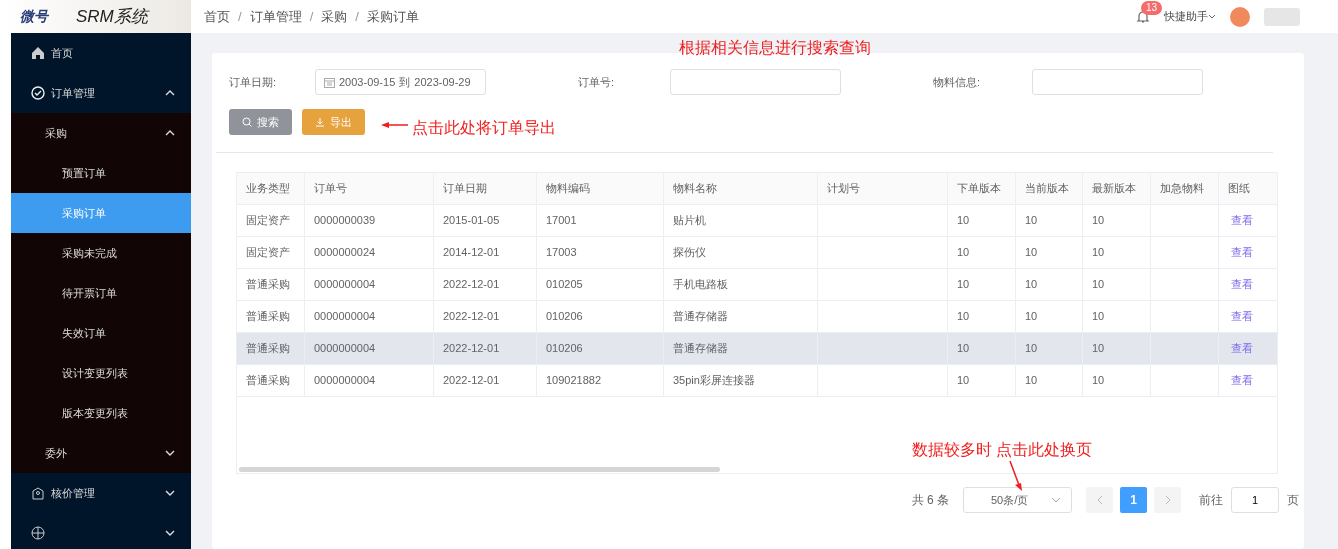 The image size is (1338, 549). What do you see at coordinates (345, 317) in the screenshot?
I see `table-cell-text: 0000000004` at bounding box center [345, 317].